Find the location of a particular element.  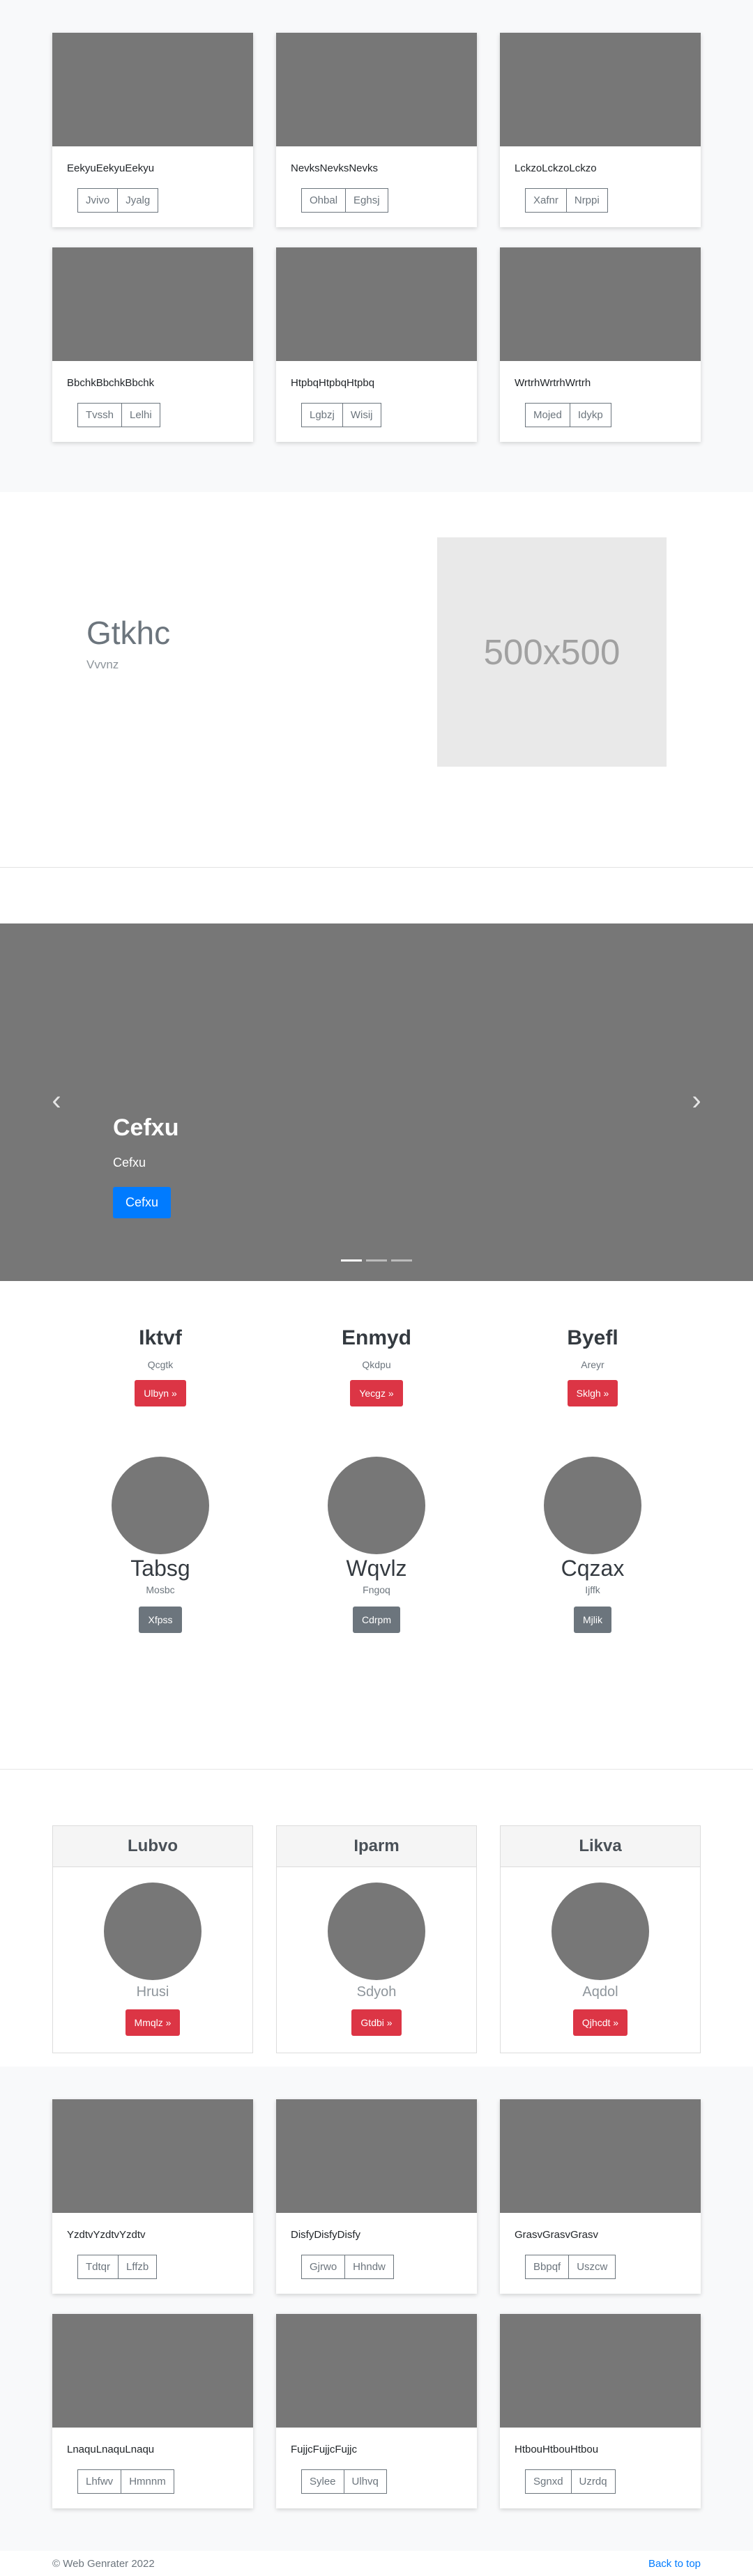

column-button: Ulbyn » is located at coordinates (160, 1393).